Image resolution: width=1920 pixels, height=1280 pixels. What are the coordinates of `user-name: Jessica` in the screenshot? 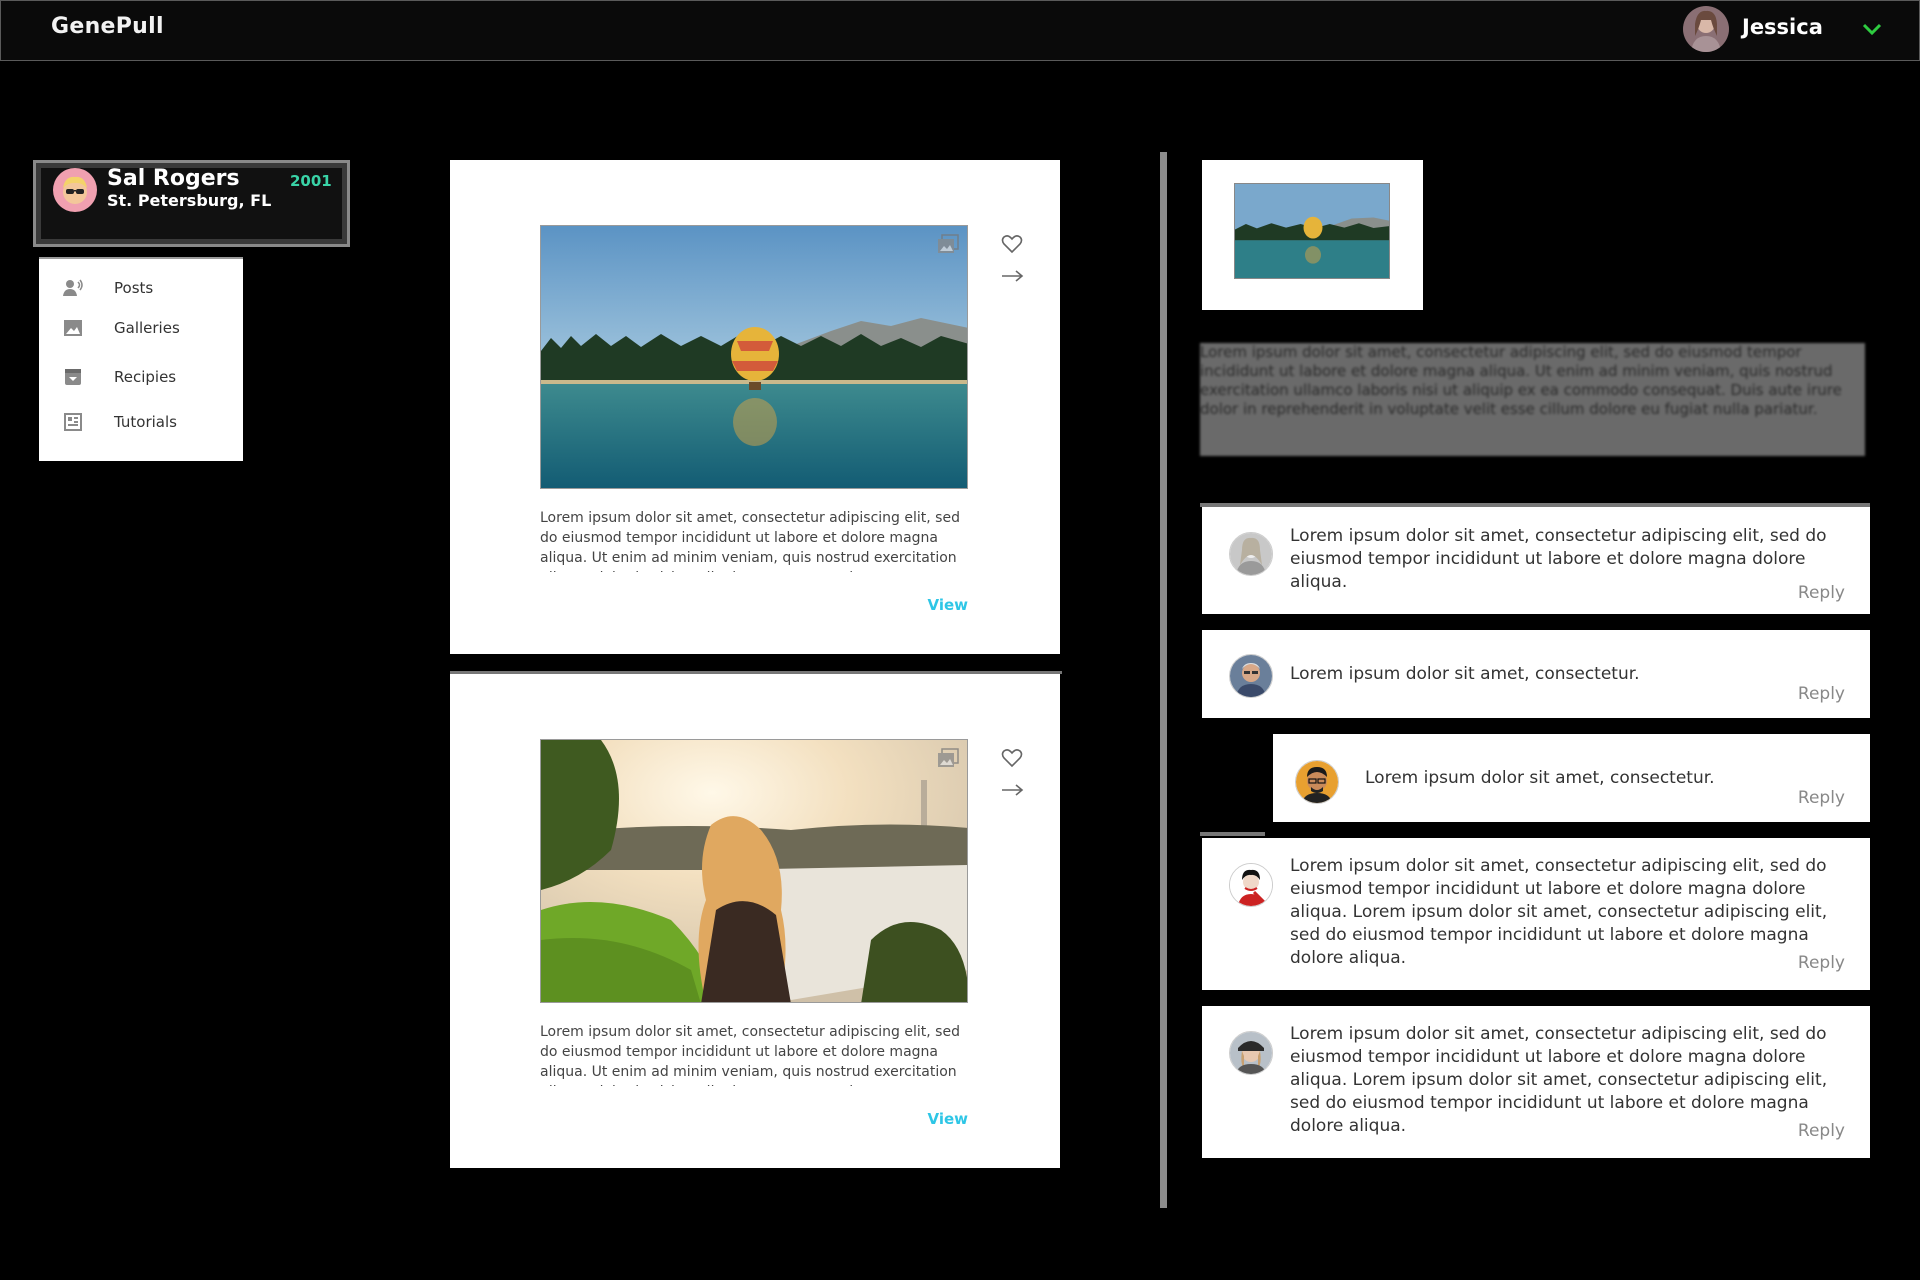 It's located at (1782, 27).